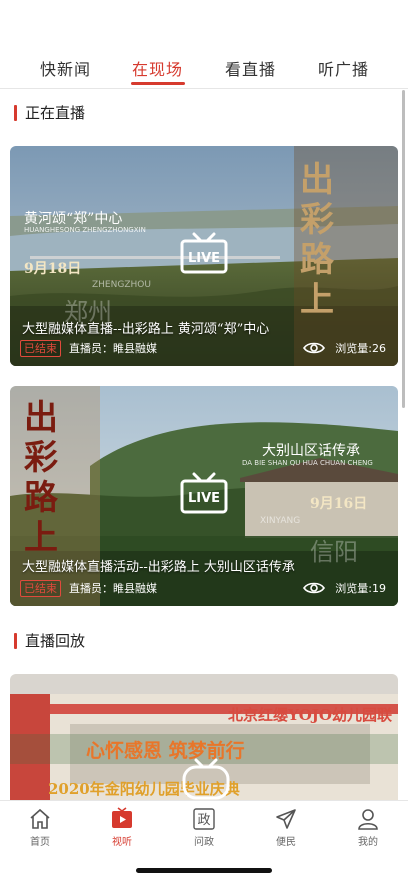 This screenshot has width=408, height=883. What do you see at coordinates (311, 451) in the screenshot?
I see `card-2-image-headline: 大别山区话传承` at bounding box center [311, 451].